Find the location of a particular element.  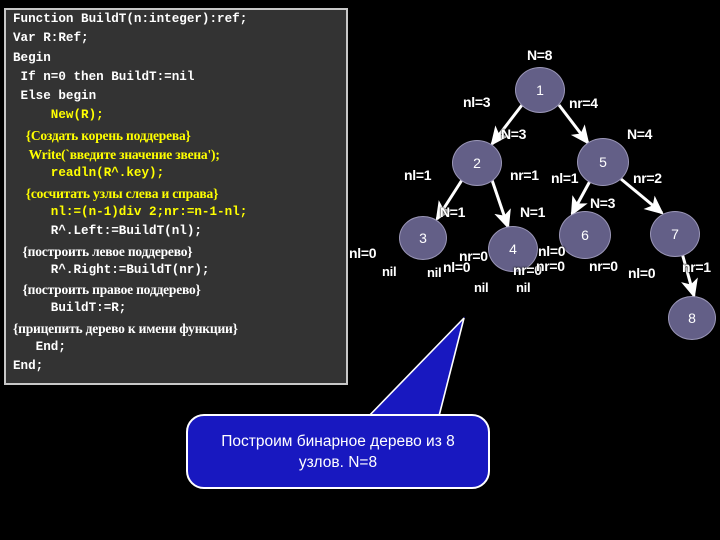

label-n6-nr2: nr=0 is located at coordinates (550, 266).